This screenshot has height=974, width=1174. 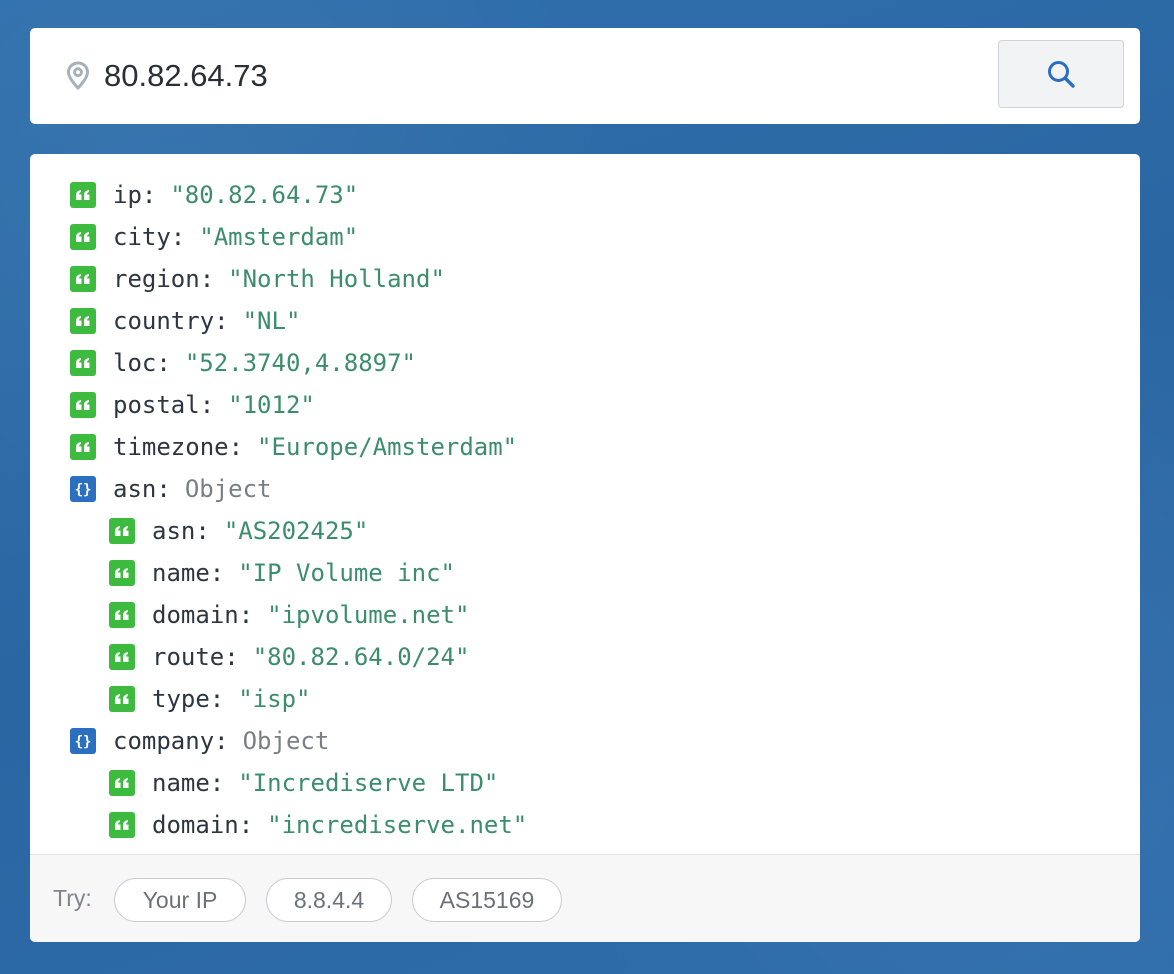 I want to click on field-key: timezone, so click(x=171, y=447).